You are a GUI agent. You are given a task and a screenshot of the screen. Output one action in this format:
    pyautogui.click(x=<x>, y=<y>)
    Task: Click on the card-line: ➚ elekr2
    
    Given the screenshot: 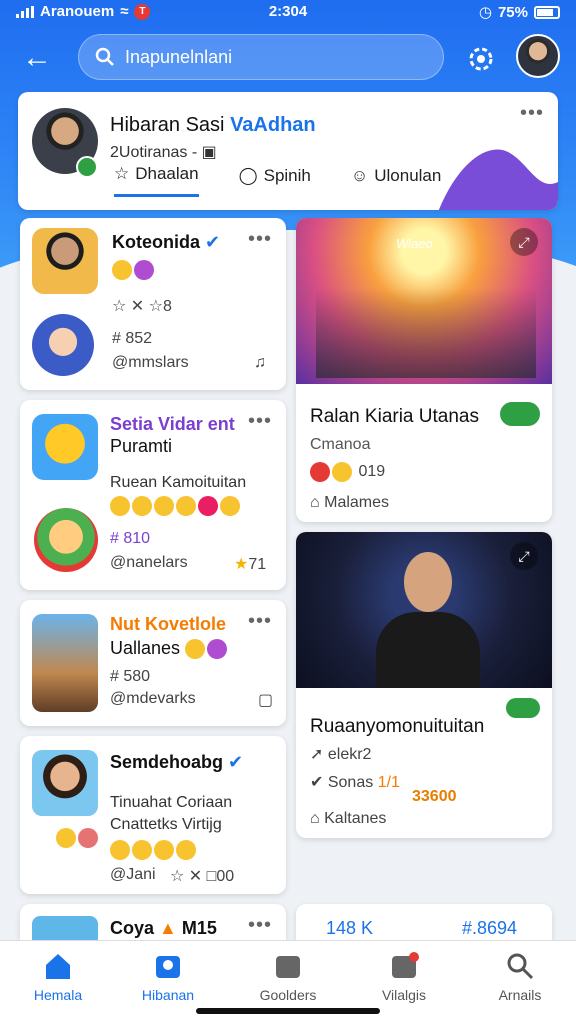 What is the action you would take?
    pyautogui.click(x=341, y=754)
    